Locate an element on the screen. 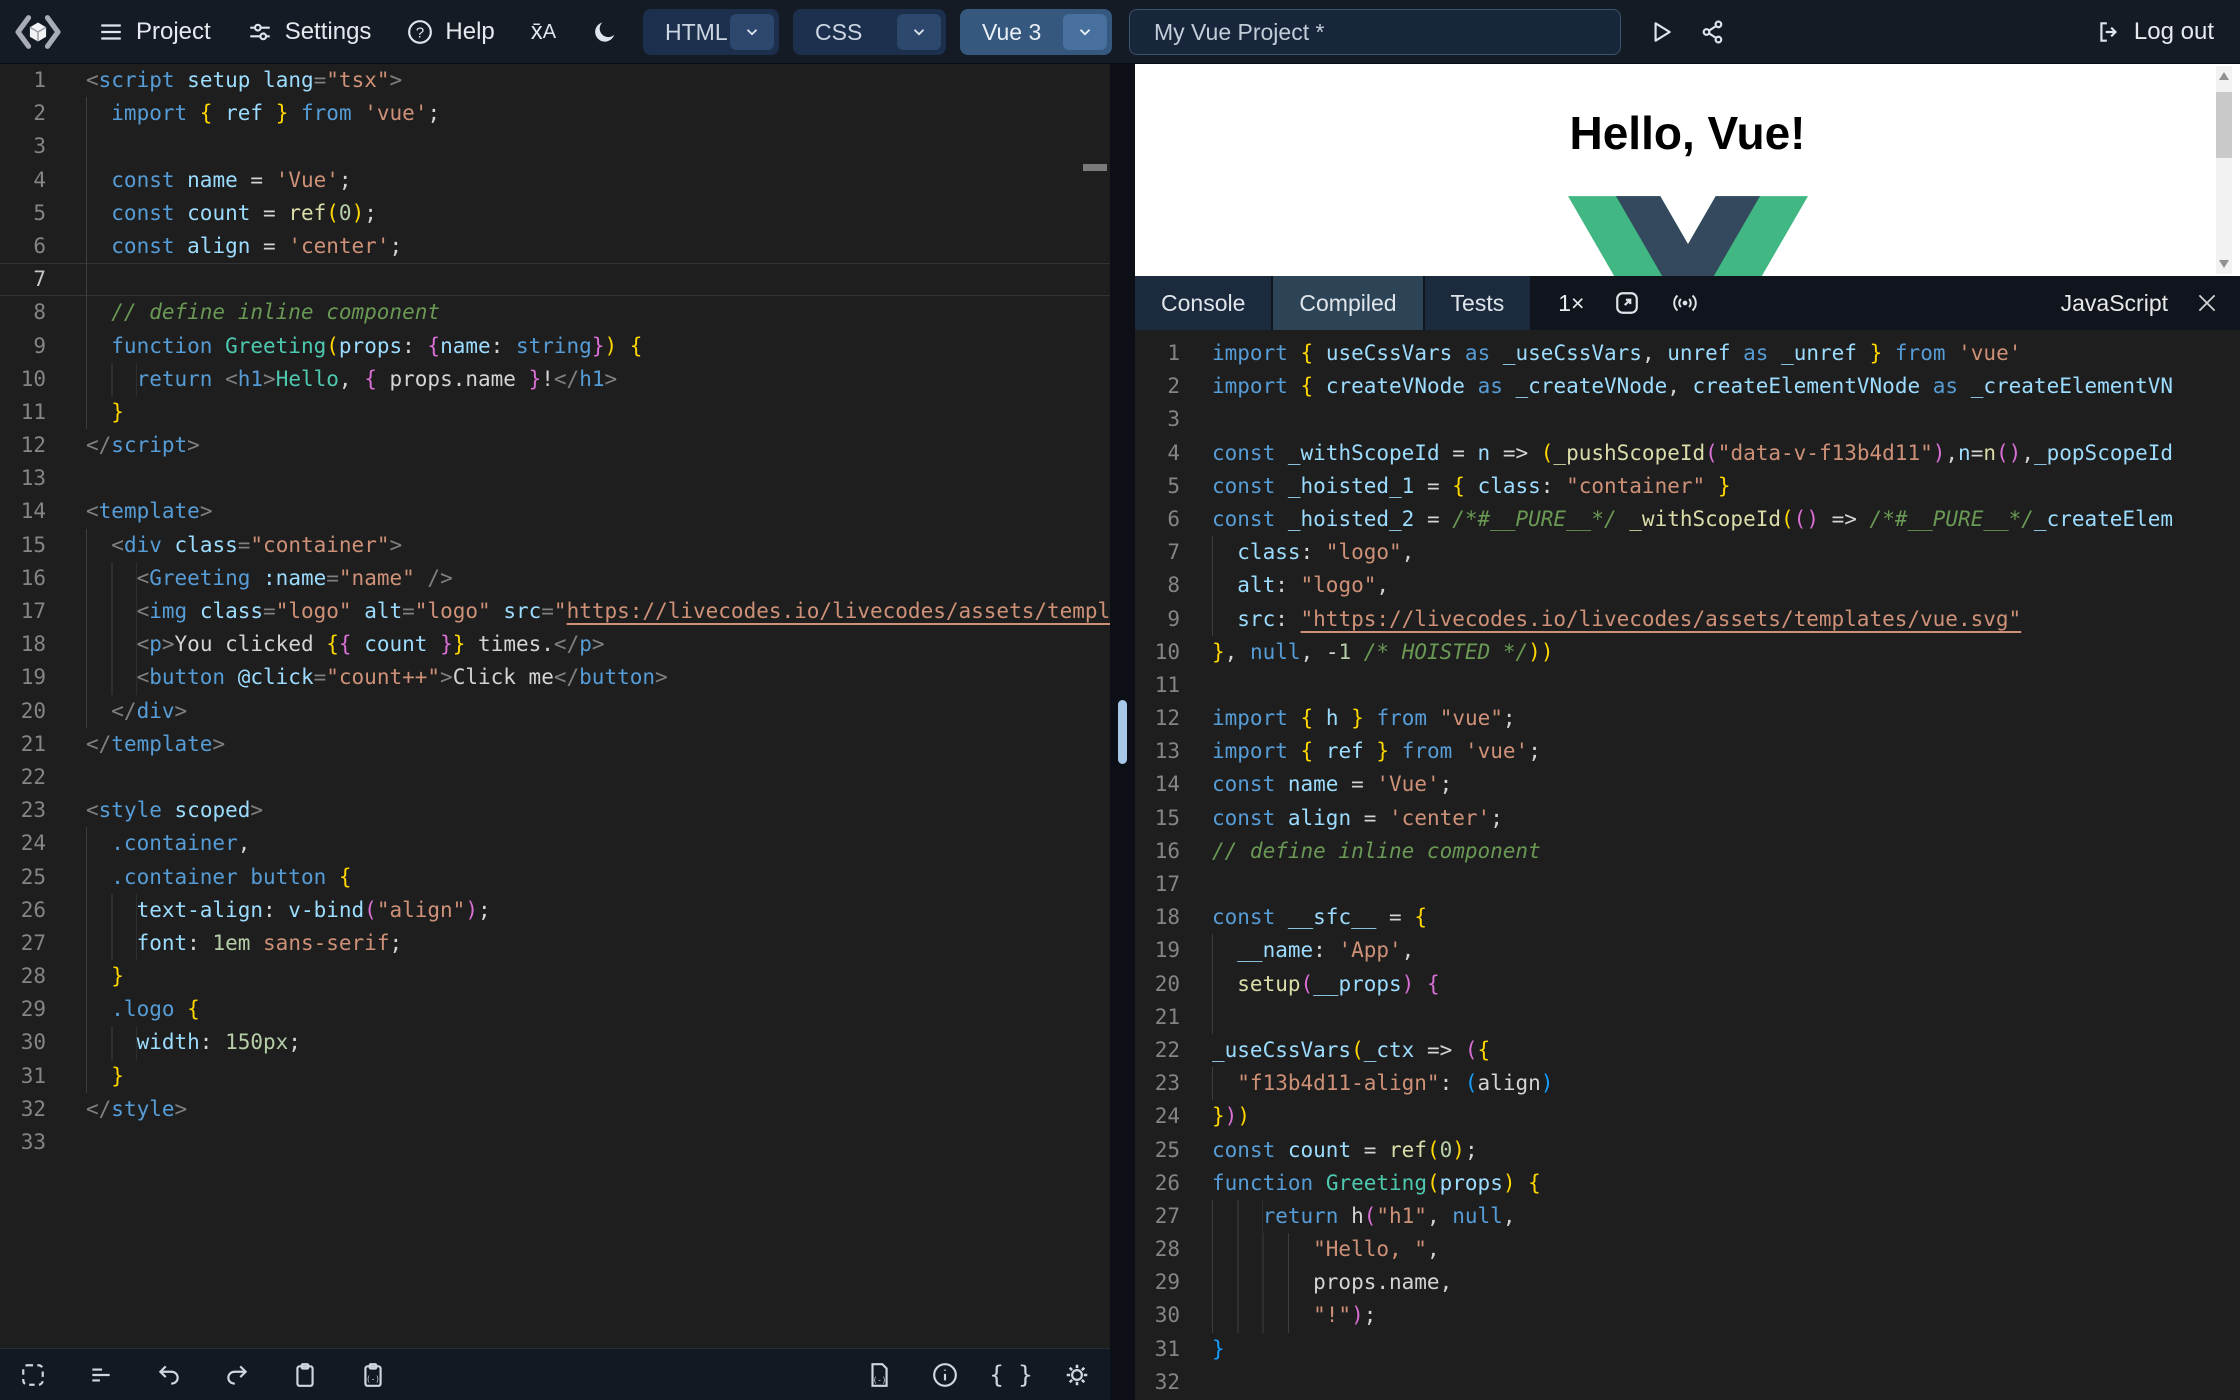 The width and height of the screenshot is (2240, 1400). moon-icon is located at coordinates (605, 32).